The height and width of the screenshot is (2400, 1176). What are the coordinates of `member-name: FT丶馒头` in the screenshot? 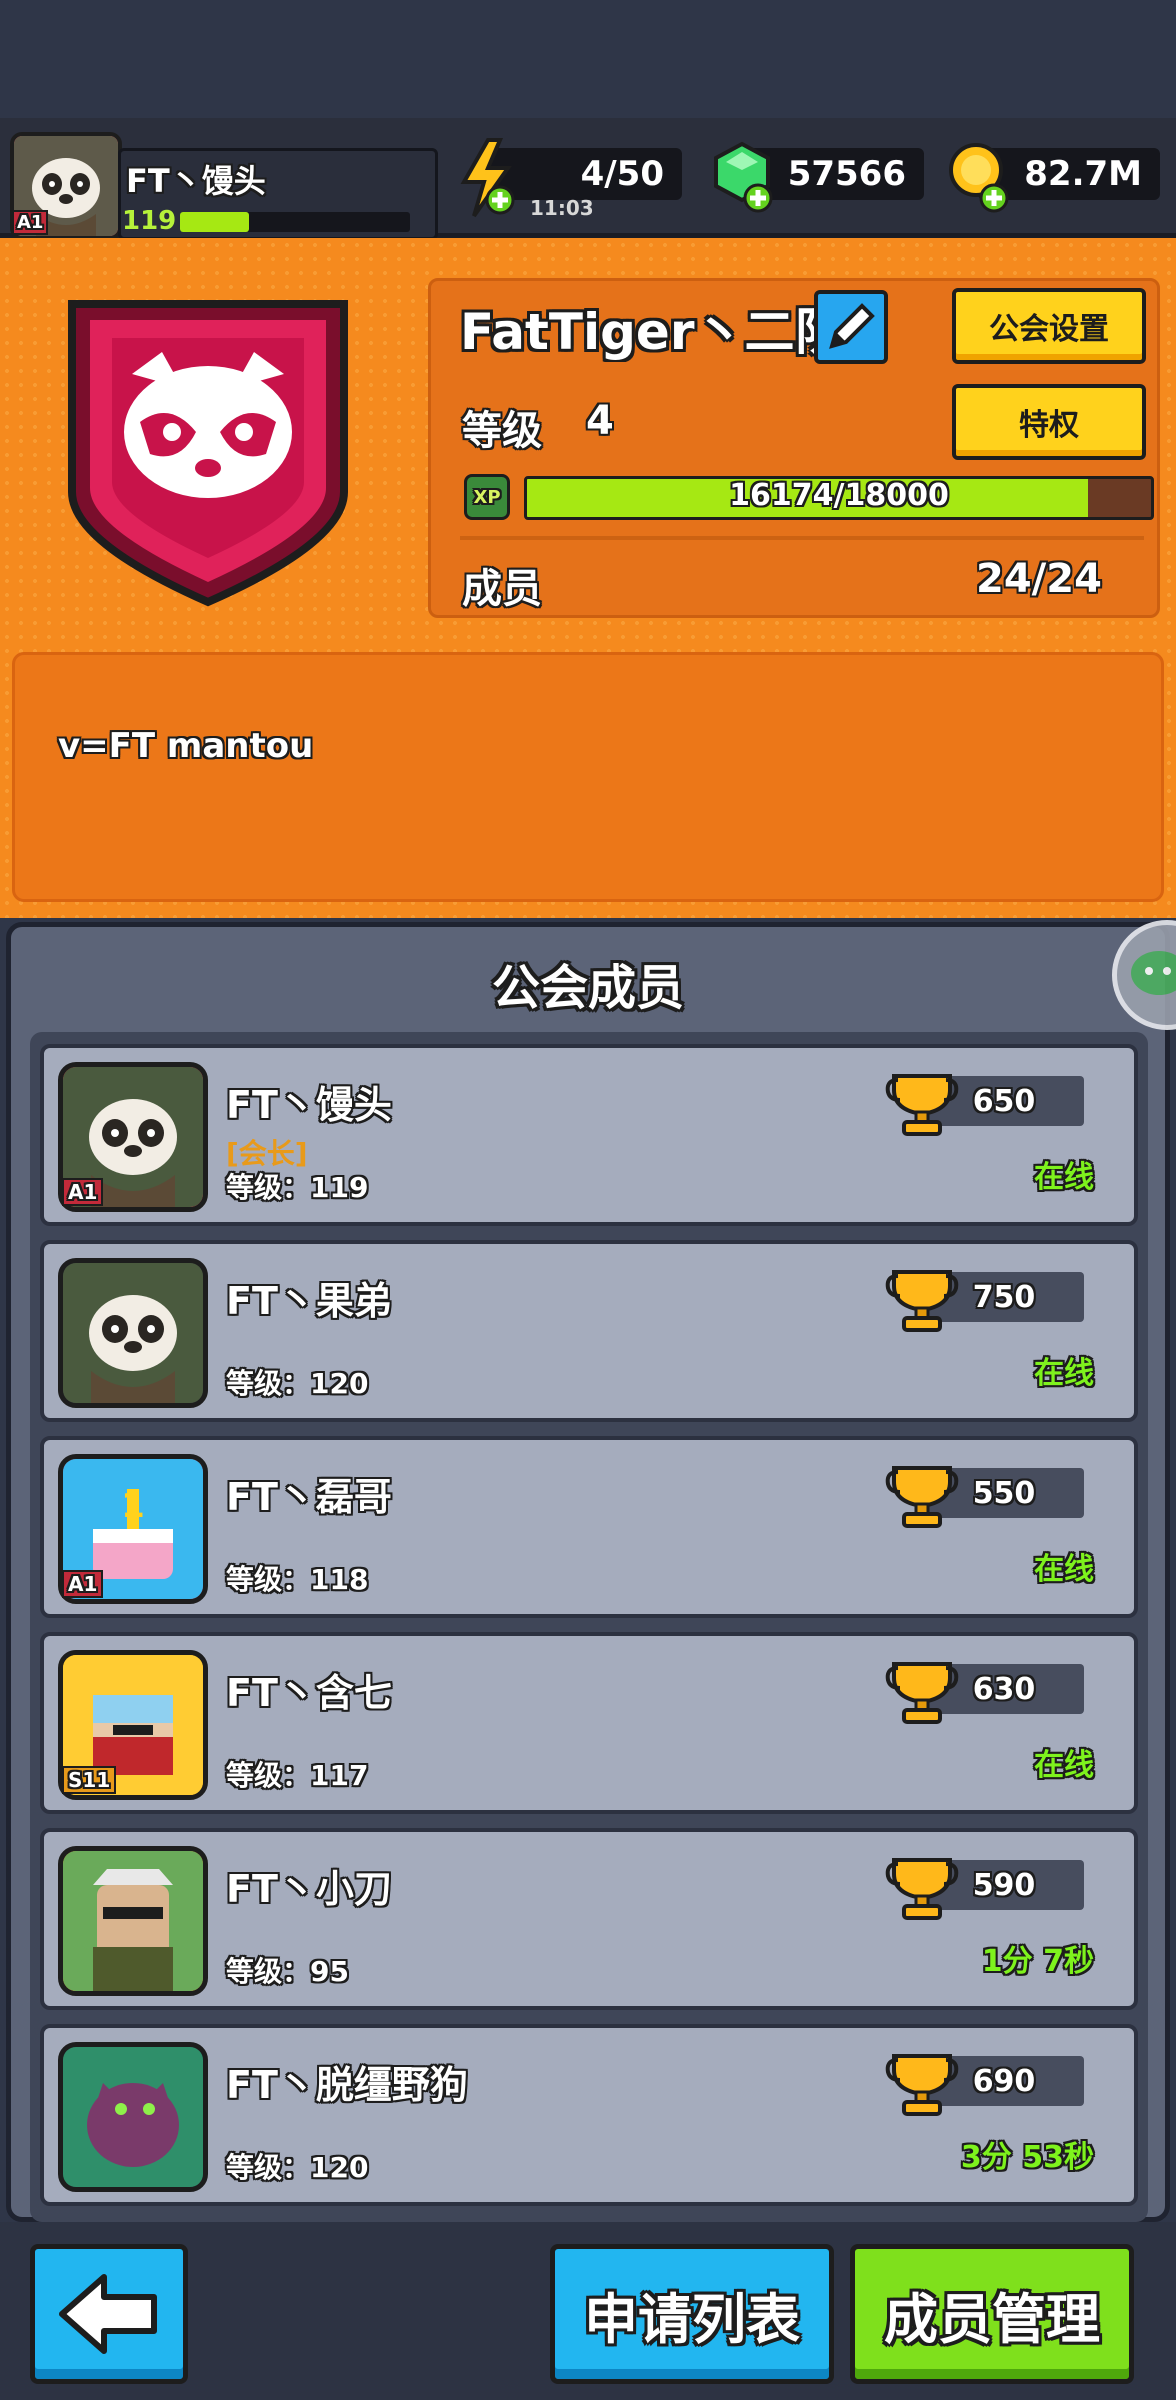 It's located at (309, 1105).